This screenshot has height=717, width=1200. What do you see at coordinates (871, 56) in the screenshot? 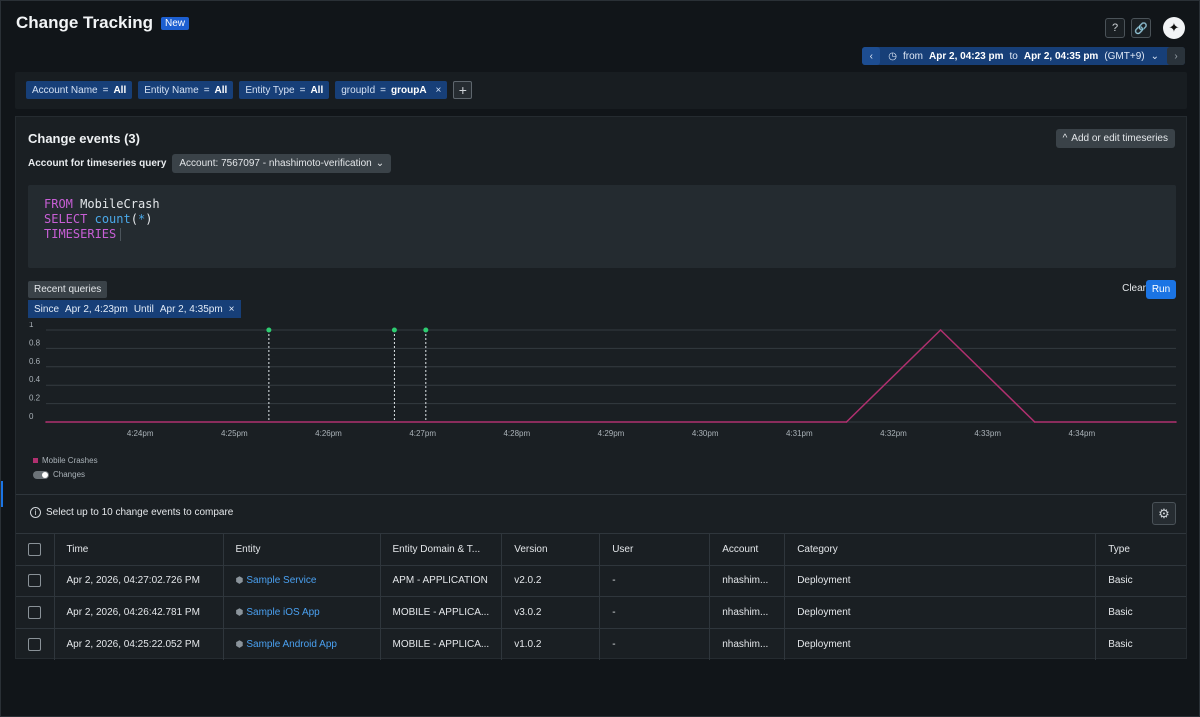
I see `chevron-left-icon: ‹` at bounding box center [871, 56].